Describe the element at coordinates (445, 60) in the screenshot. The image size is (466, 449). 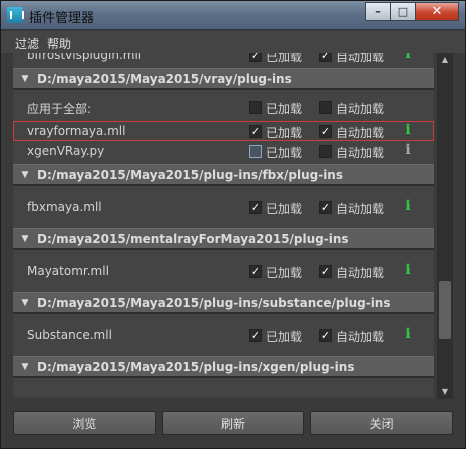
I see `scroll-up-arrow-icon: ▲` at that location.